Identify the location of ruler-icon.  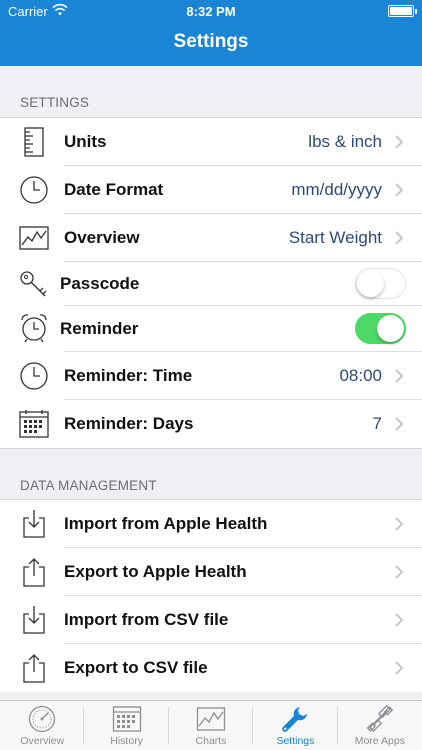
(34, 142).